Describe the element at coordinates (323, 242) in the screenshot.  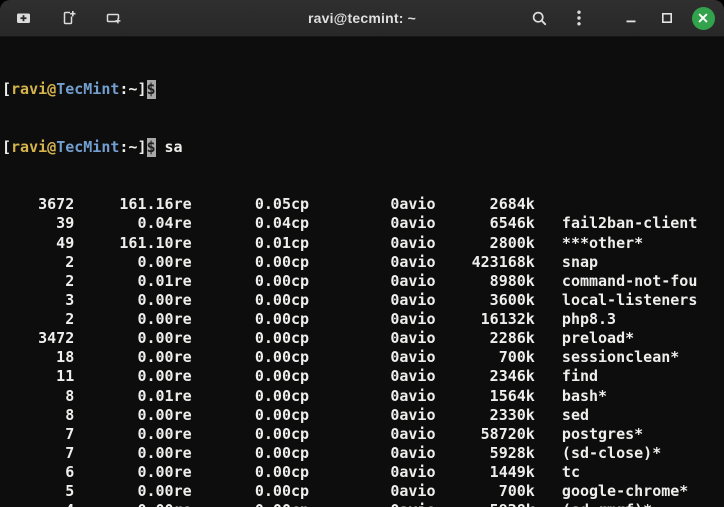
I see `sa-output-row: 49 161.10re 0.01cp 0avio 2800k ***other*` at that location.